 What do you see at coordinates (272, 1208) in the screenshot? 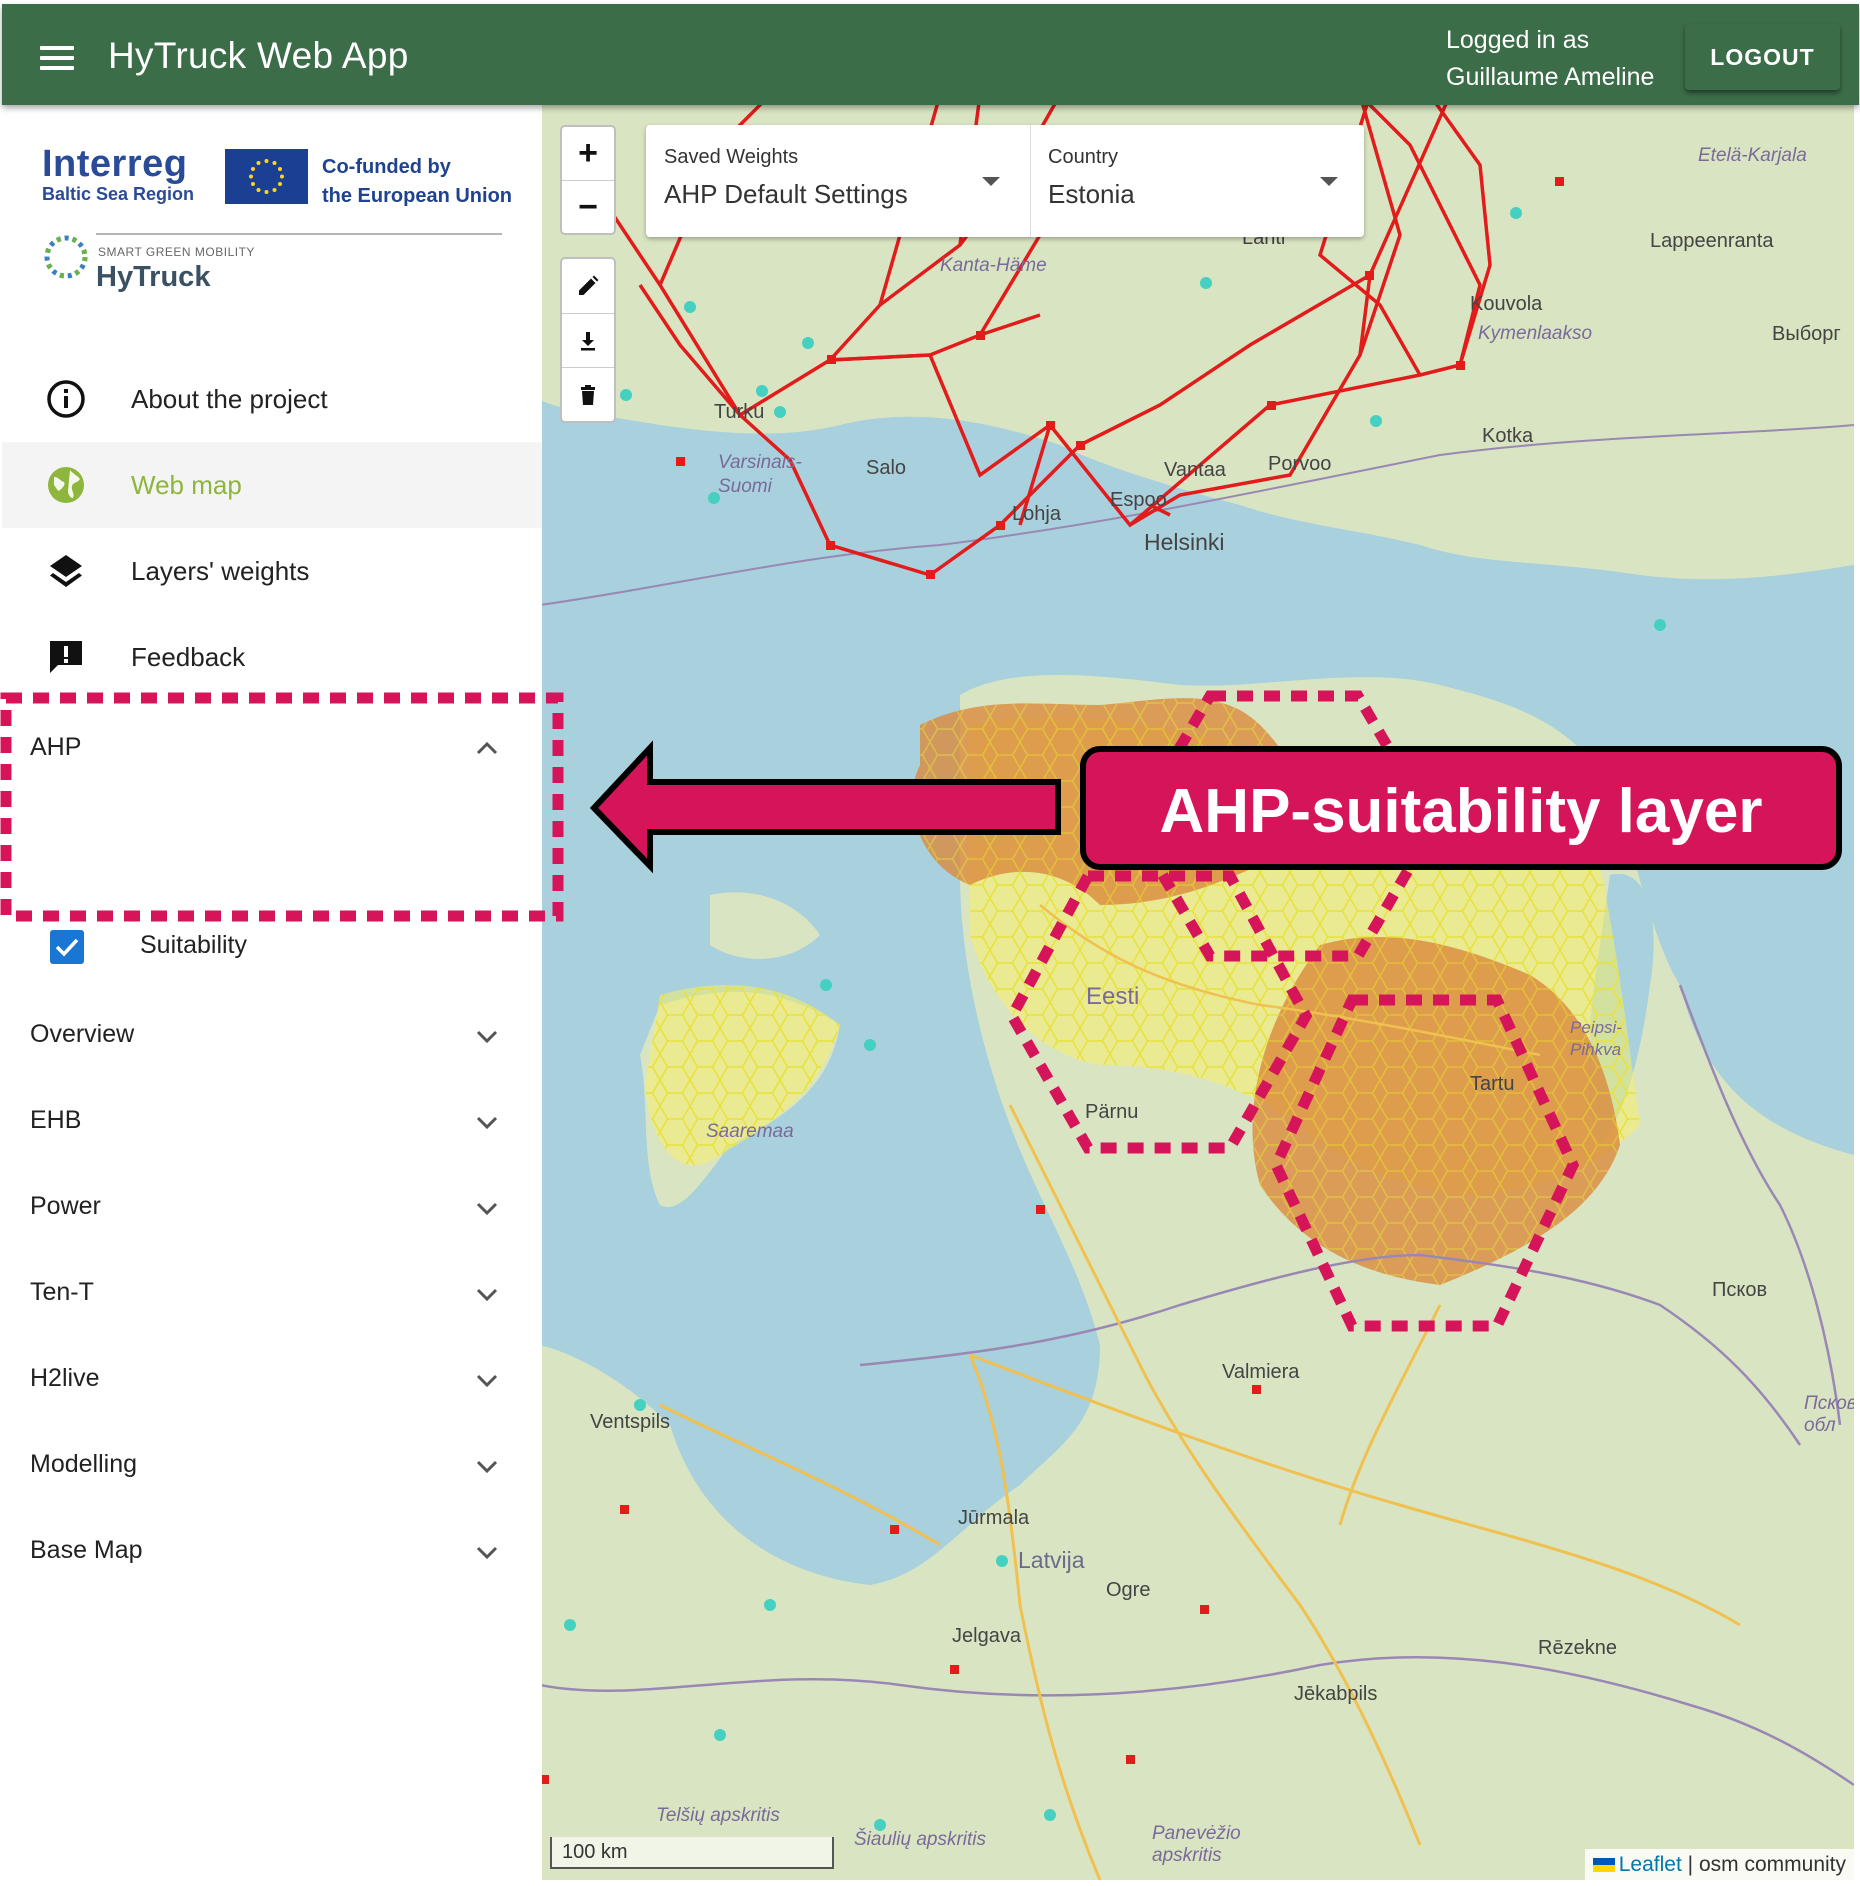
I see `section-power: Power` at bounding box center [272, 1208].